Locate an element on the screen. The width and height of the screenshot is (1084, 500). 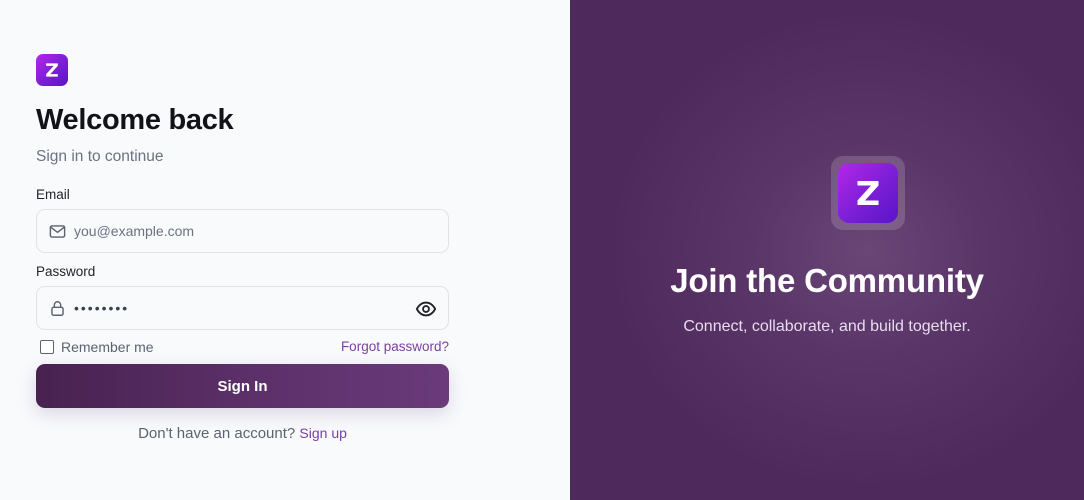
email-input is located at coordinates (239, 231).